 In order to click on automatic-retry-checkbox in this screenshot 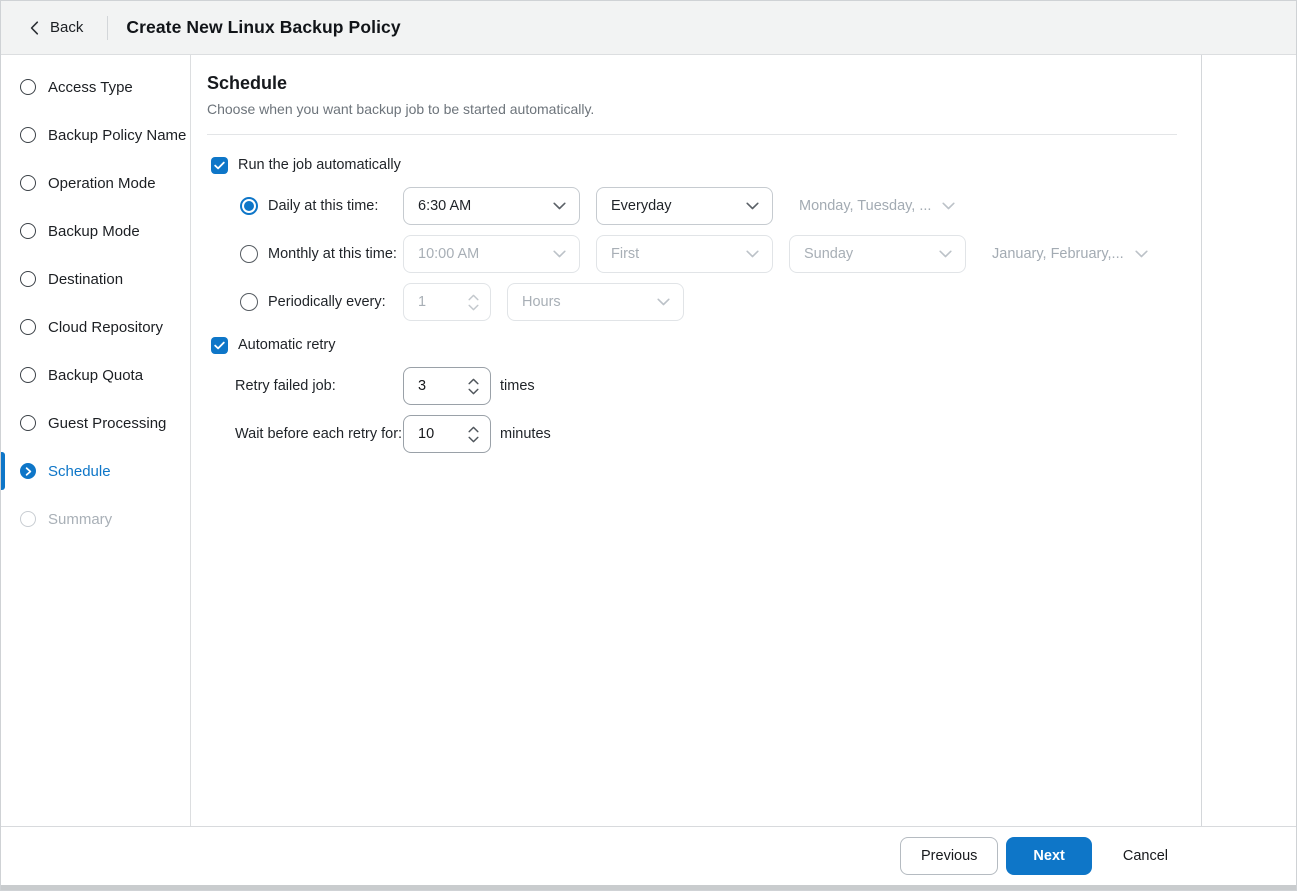, I will do `click(219, 345)`.